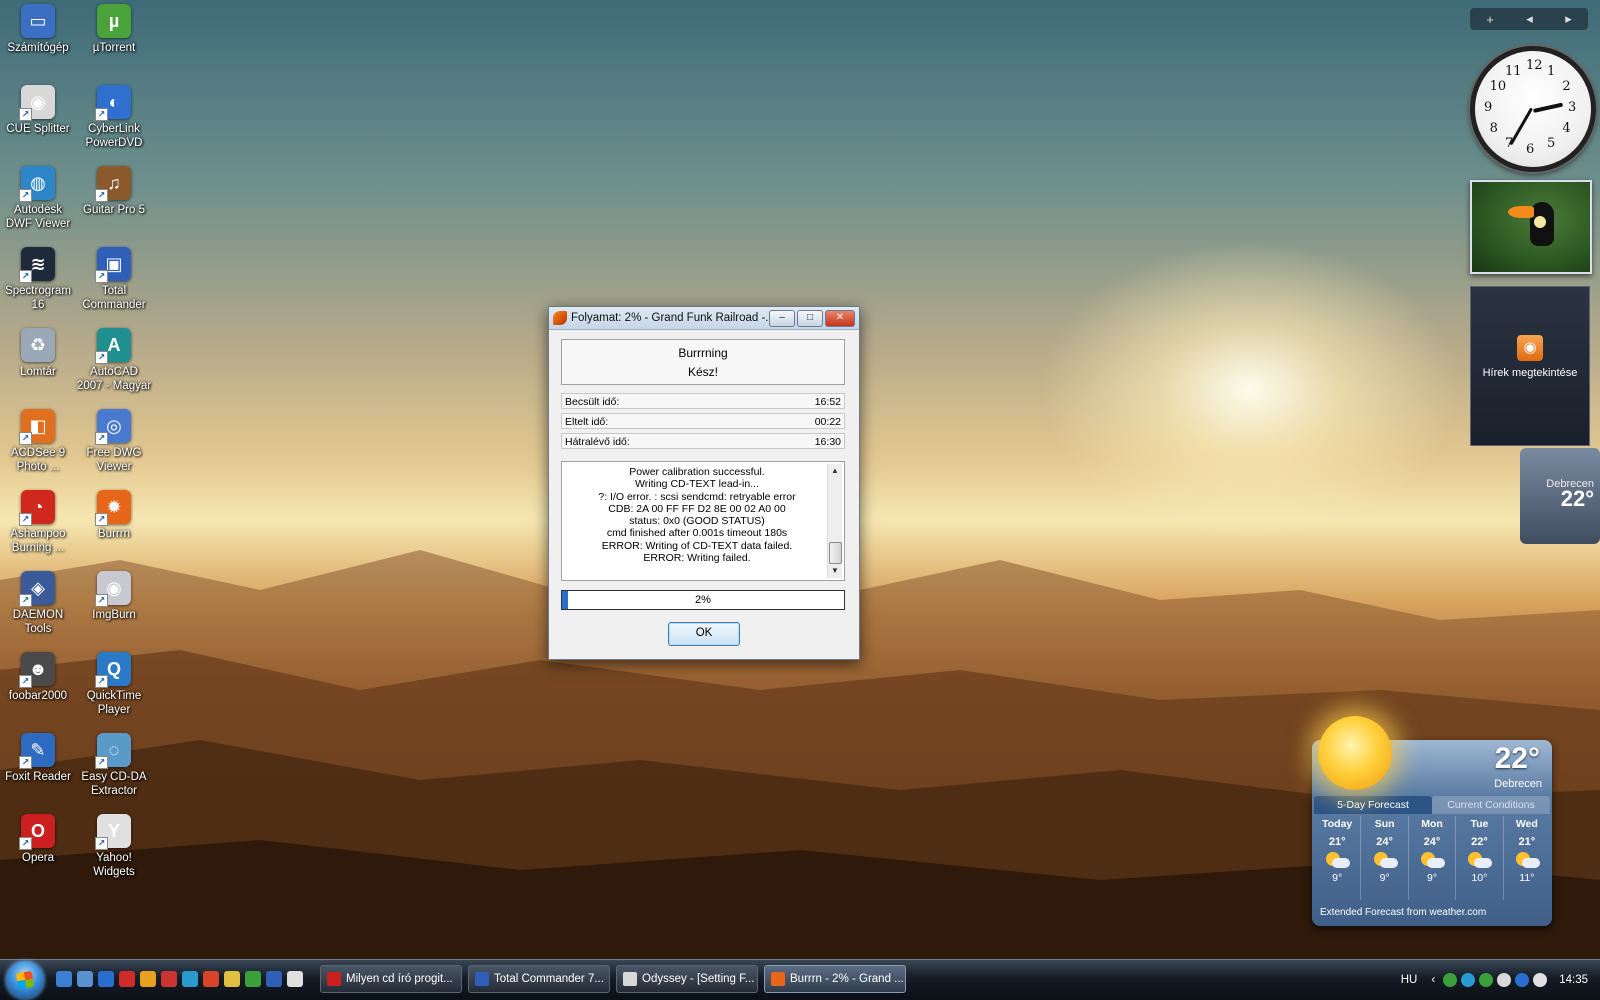  What do you see at coordinates (1490, 19) in the screenshot?
I see `sidebar-add-button: +` at bounding box center [1490, 19].